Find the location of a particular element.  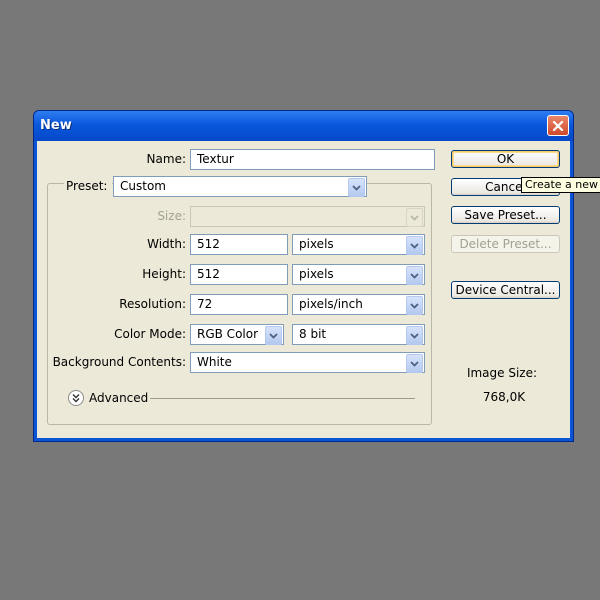

preset-label: Preset: is located at coordinates (87, 186).